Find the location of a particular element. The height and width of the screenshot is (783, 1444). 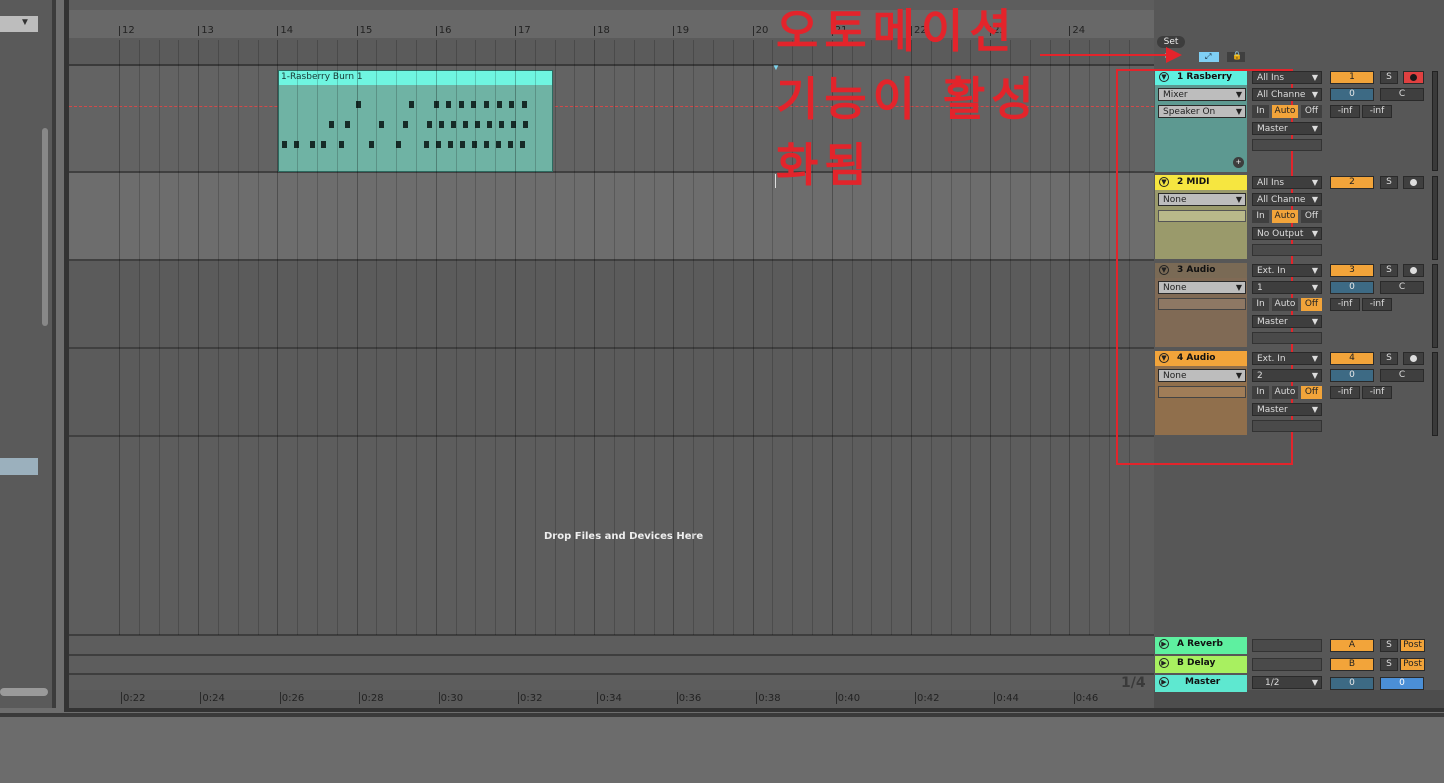

return-lane-b is located at coordinates (611, 665).